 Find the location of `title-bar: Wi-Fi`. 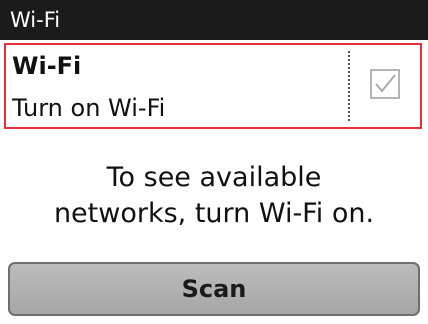

title-bar: Wi-Fi is located at coordinates (214, 20).